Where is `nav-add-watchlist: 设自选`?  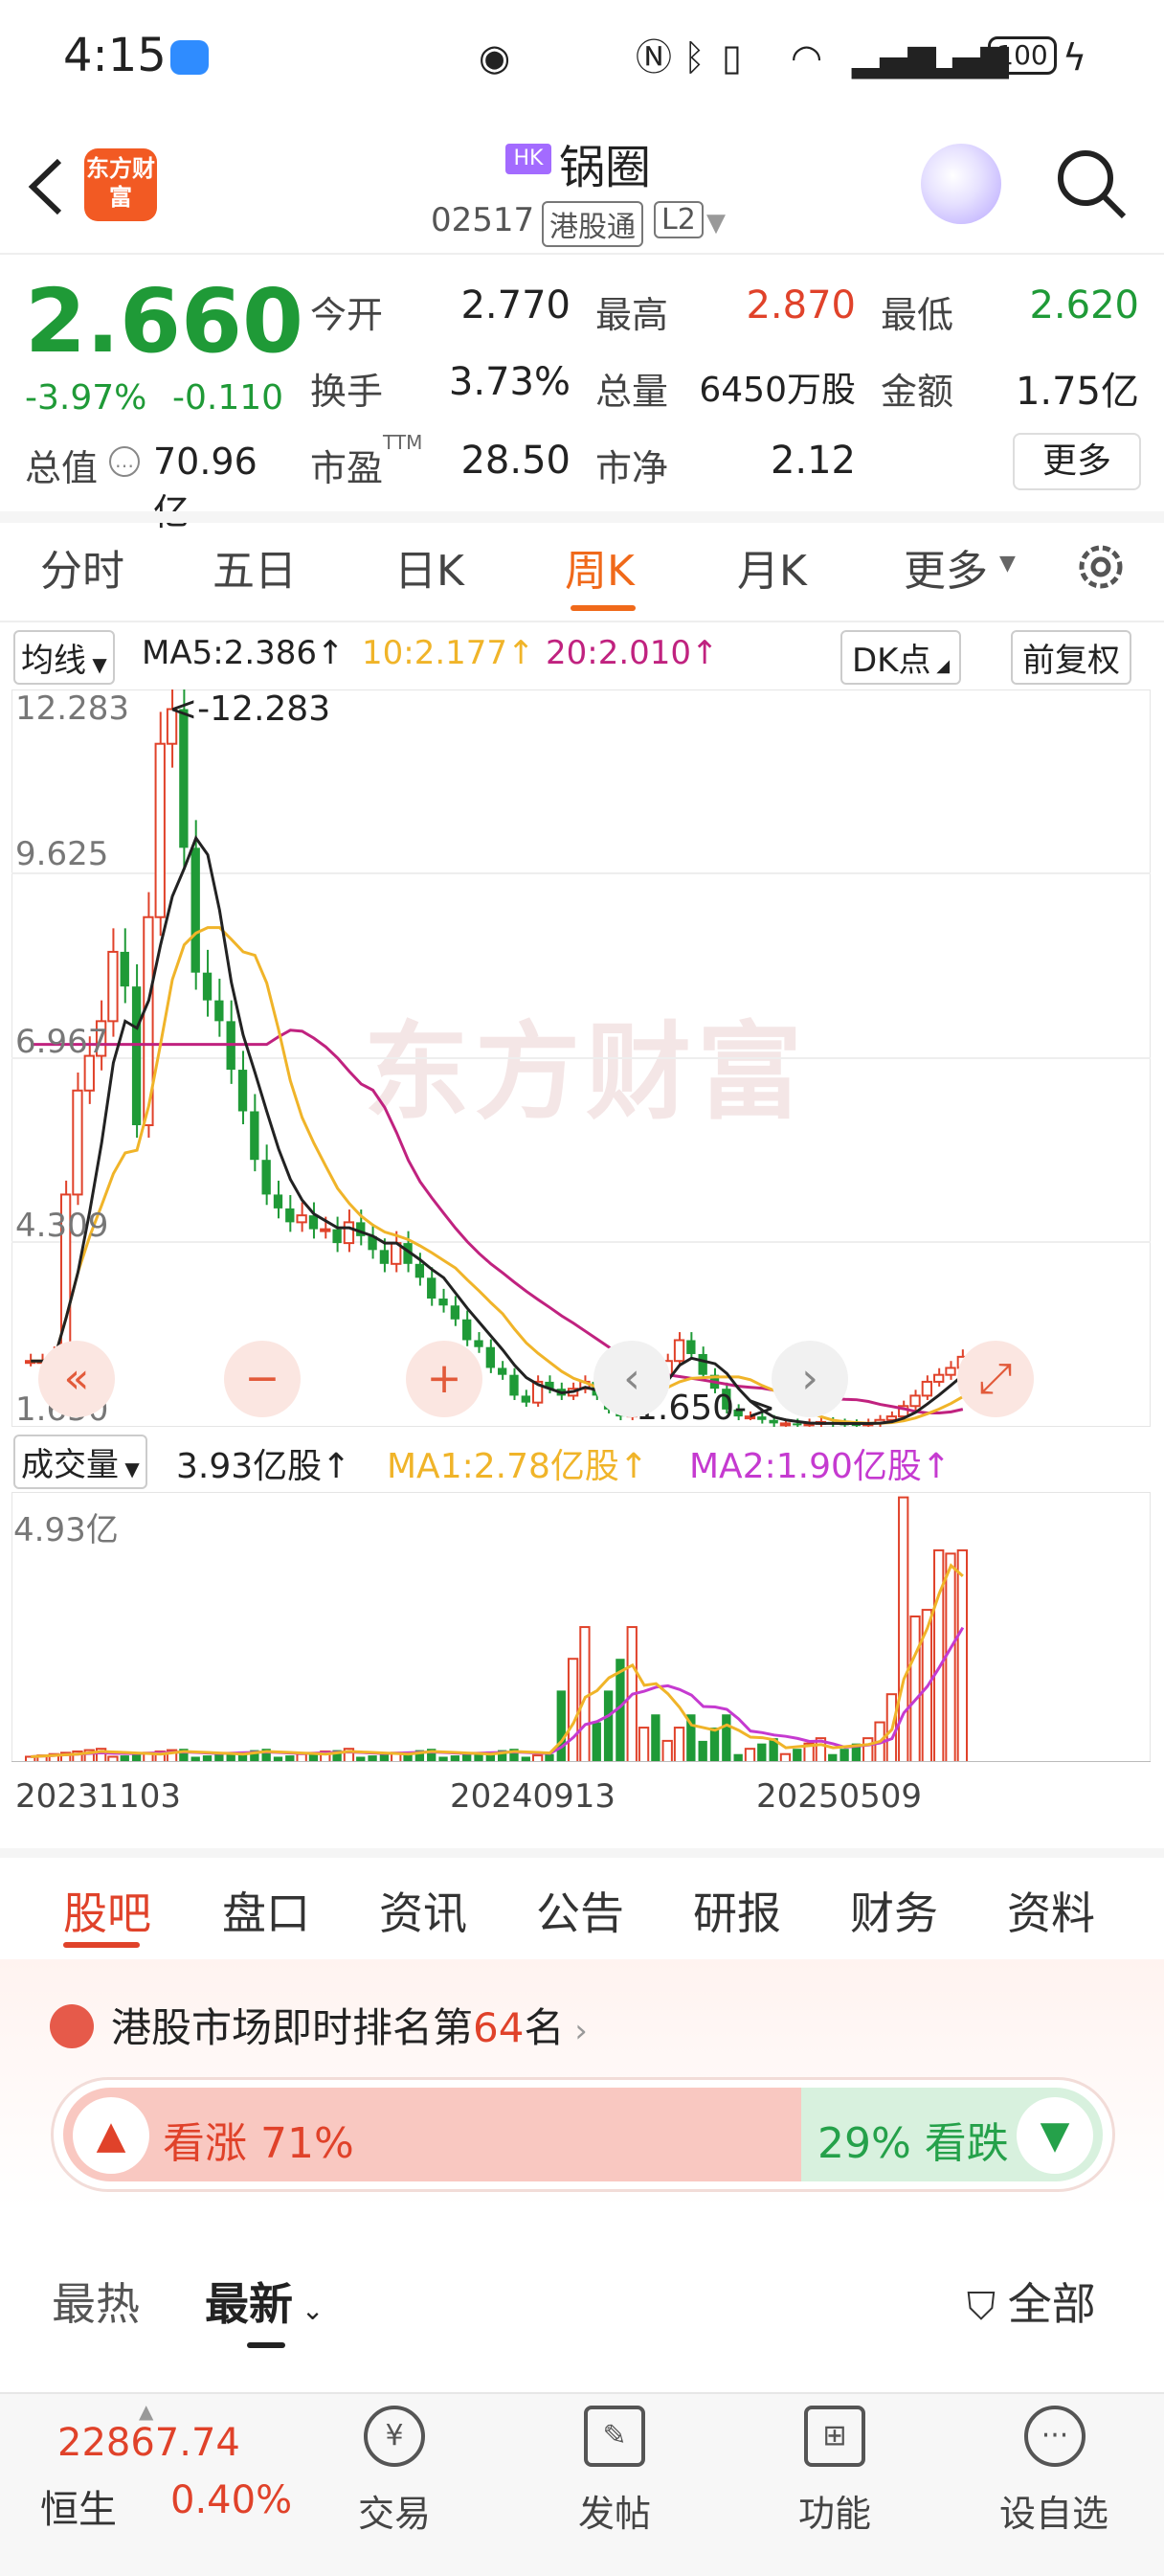 nav-add-watchlist: 设自选 is located at coordinates (1053, 2510).